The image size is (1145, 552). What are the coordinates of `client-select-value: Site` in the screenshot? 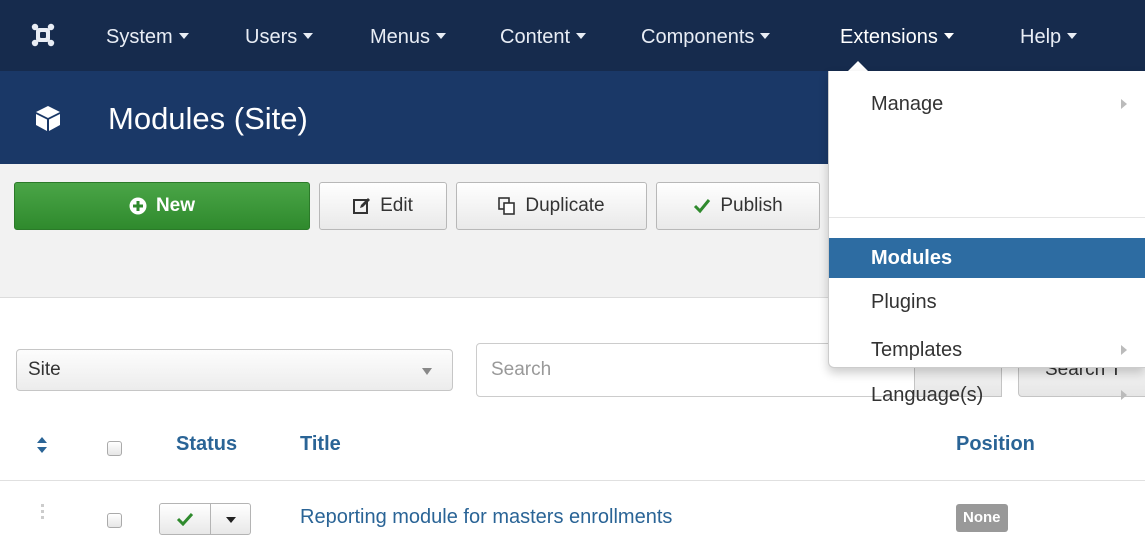 It's located at (44, 369).